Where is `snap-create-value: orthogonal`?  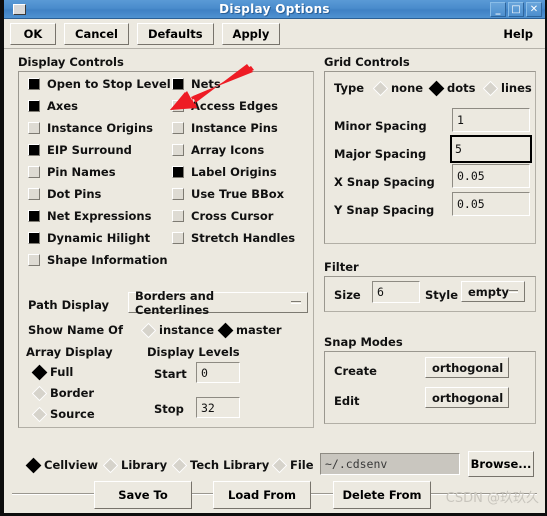
snap-create-value: orthogonal is located at coordinates (468, 367).